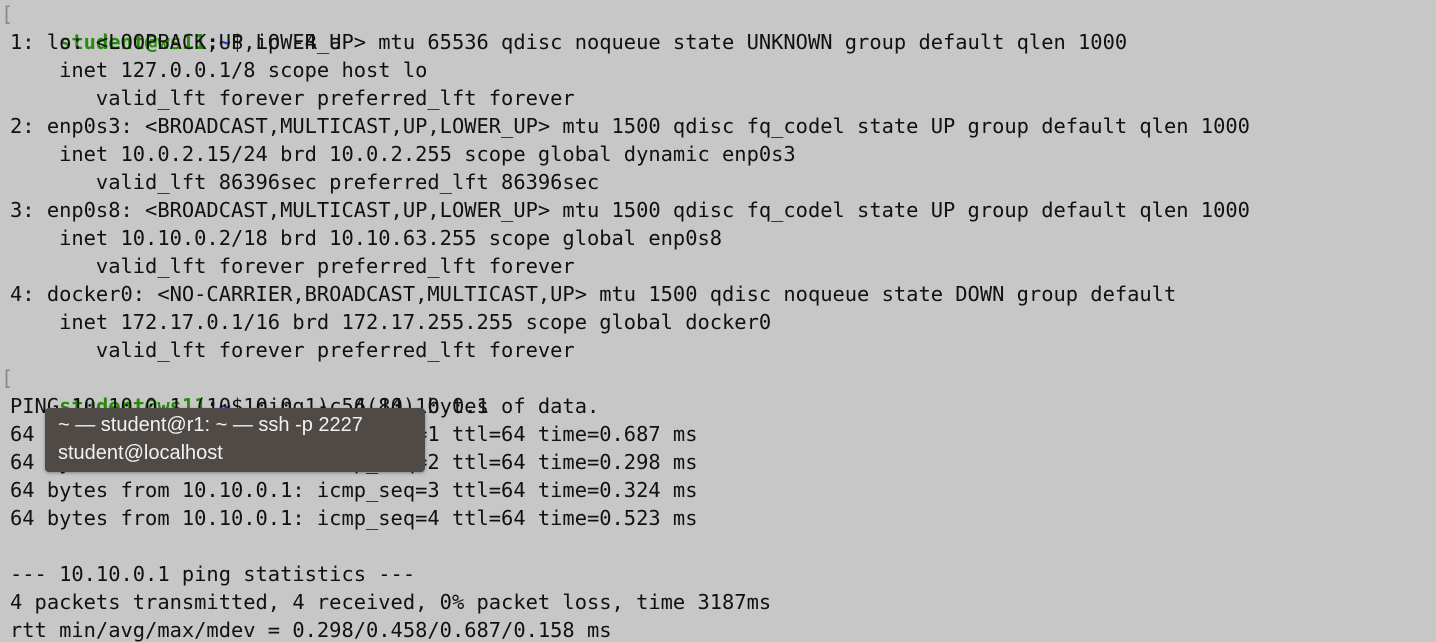 This screenshot has height=642, width=1436. What do you see at coordinates (219, 70) in the screenshot?
I see `output-line: inet 127.0.0.1/8 scope host lo` at bounding box center [219, 70].